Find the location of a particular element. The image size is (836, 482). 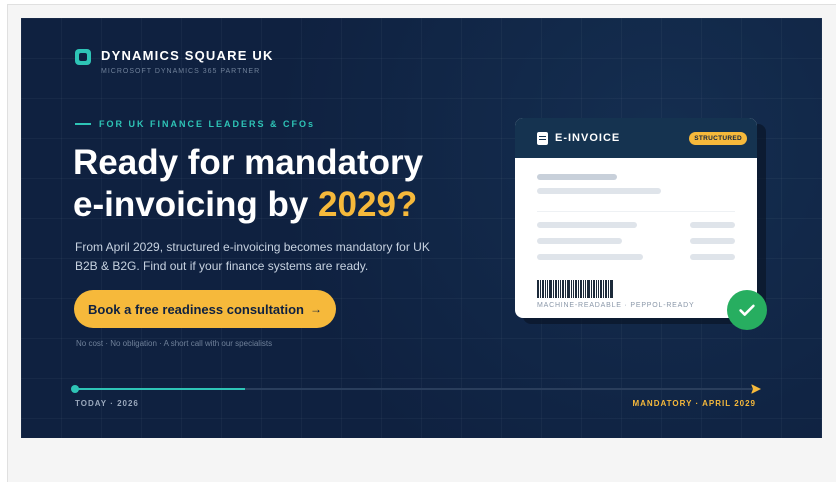

structured-badge: STRUCTURED is located at coordinates (718, 138).